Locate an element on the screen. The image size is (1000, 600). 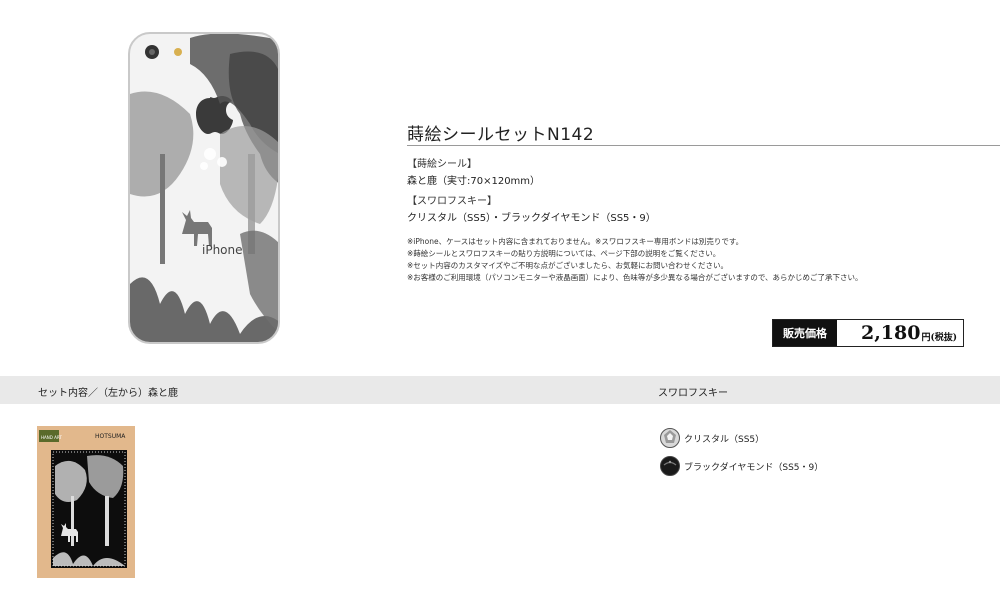
maki-section-heading: 【蒔絵シール】 is located at coordinates (442, 164).